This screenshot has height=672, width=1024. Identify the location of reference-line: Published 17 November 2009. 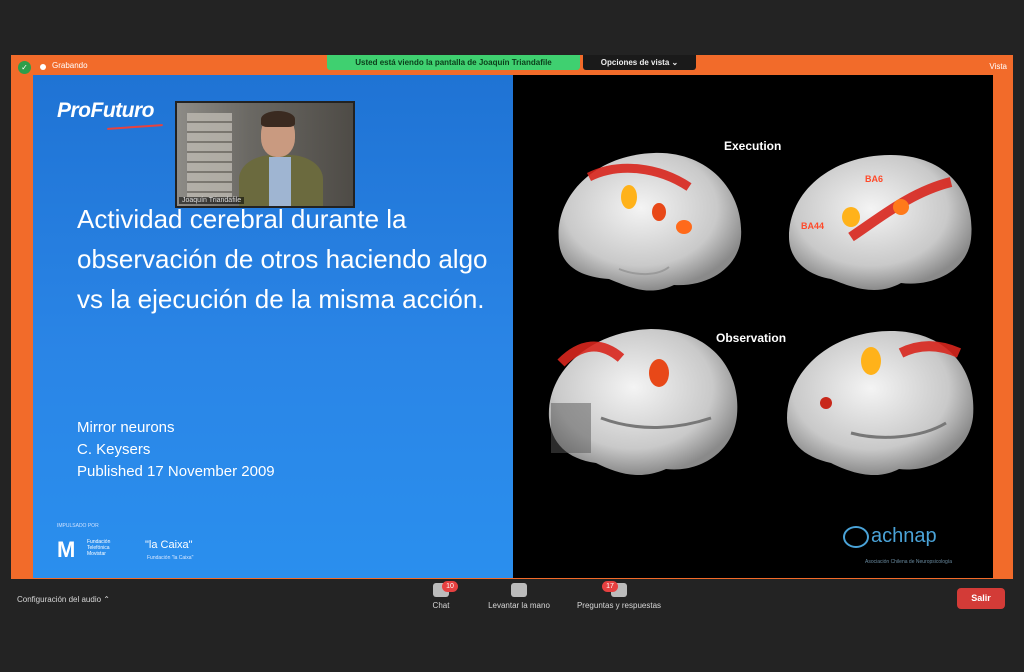
(176, 471).